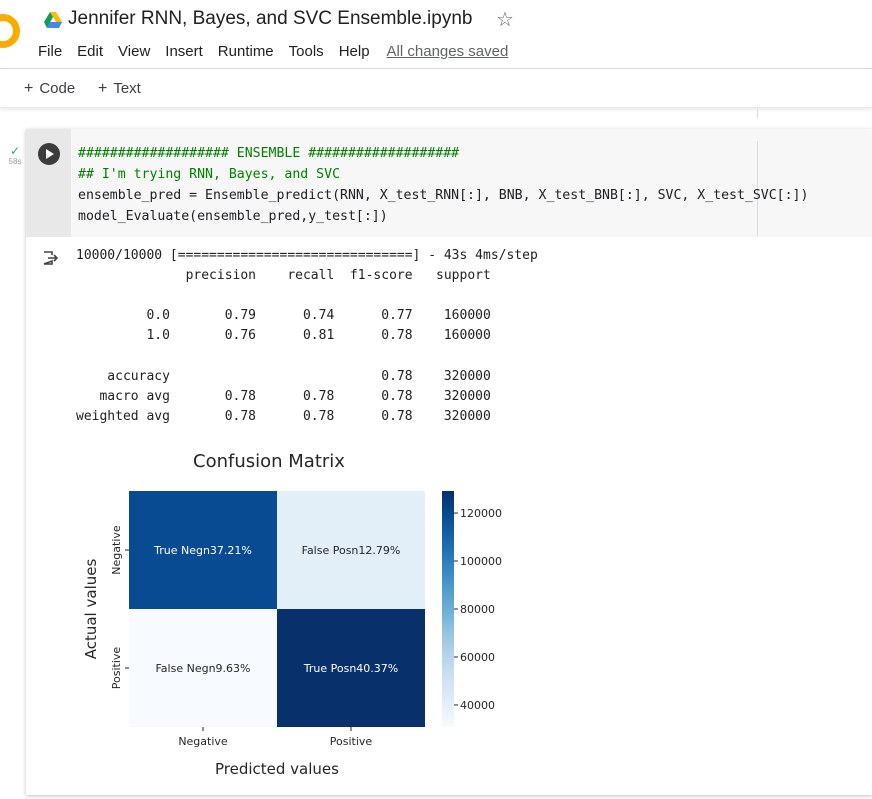 This screenshot has height=799, width=872. What do you see at coordinates (184, 51) in the screenshot?
I see `menu-insert: Insert` at bounding box center [184, 51].